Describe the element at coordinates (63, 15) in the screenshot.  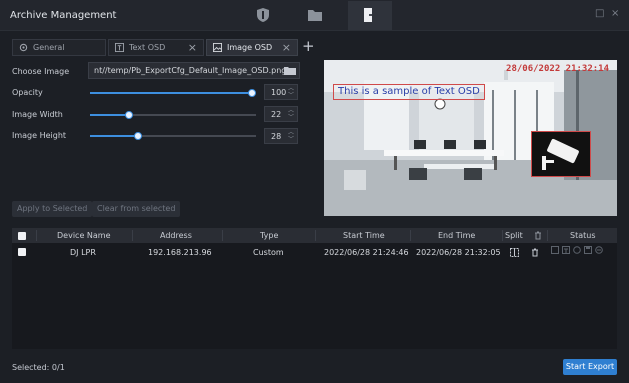
I see `window-title: Archive Management` at that location.